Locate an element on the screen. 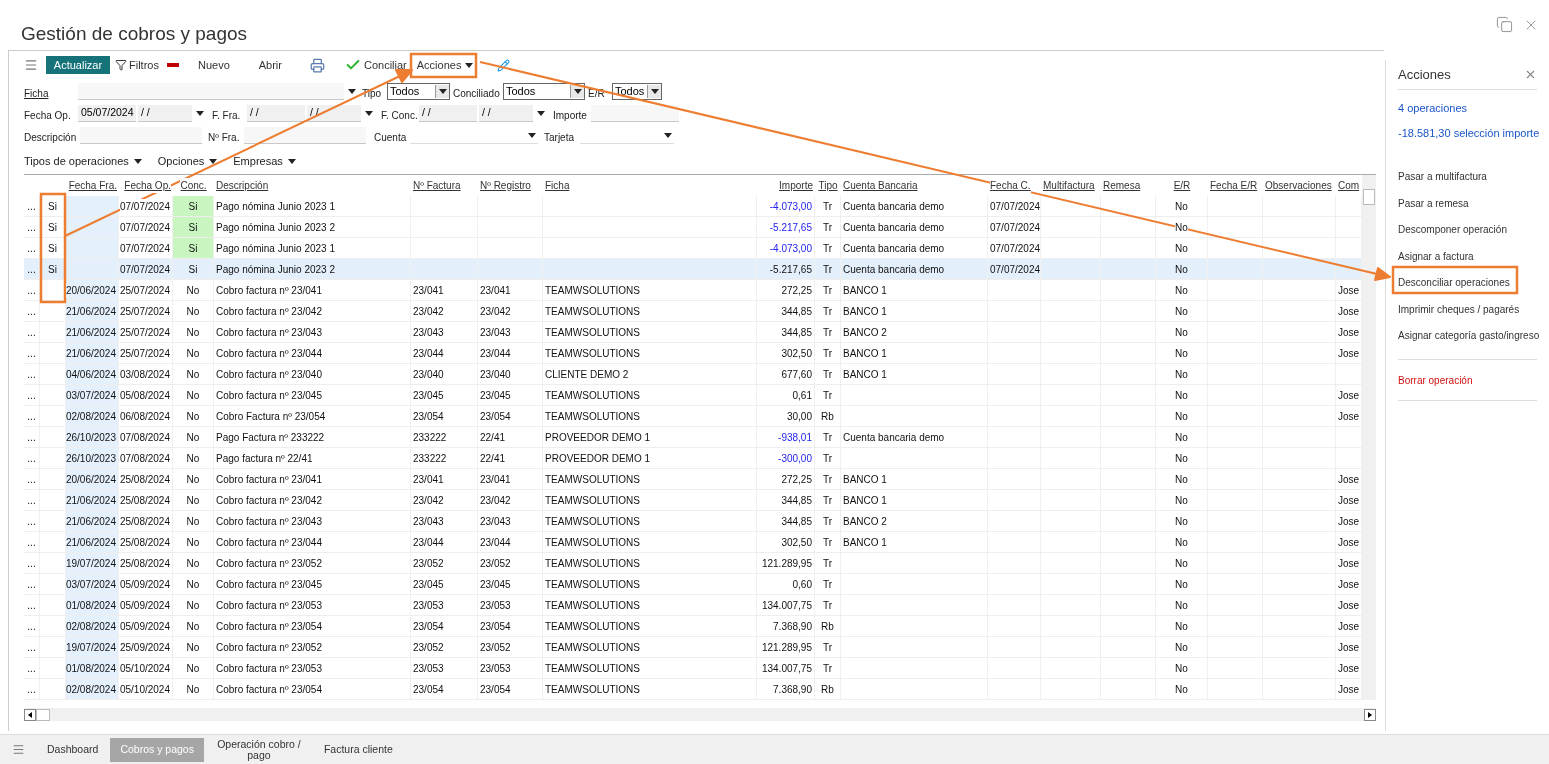 The height and width of the screenshot is (764, 1549). column-header: Ficha is located at coordinates (557, 185).